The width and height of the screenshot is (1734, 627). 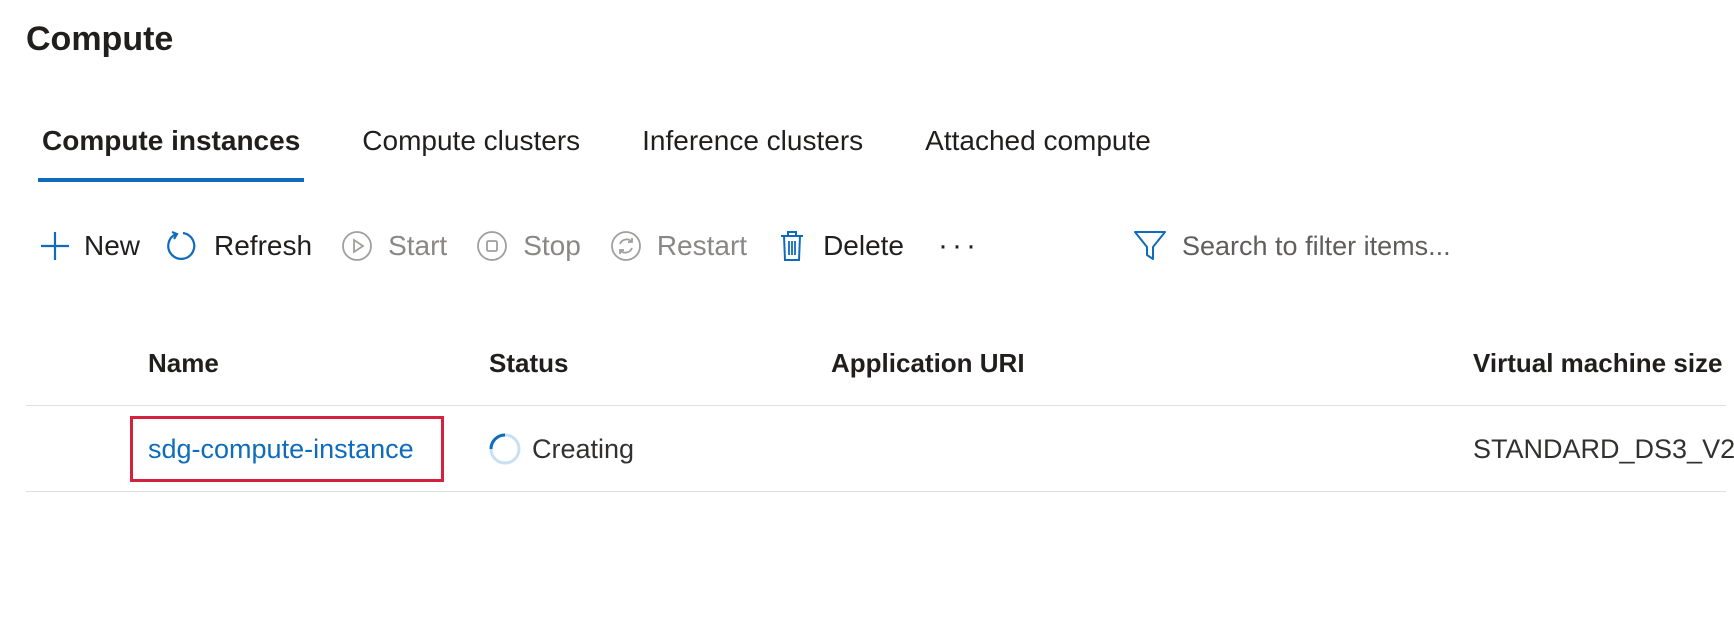 I want to click on delete-button: Delete, so click(x=839, y=246).